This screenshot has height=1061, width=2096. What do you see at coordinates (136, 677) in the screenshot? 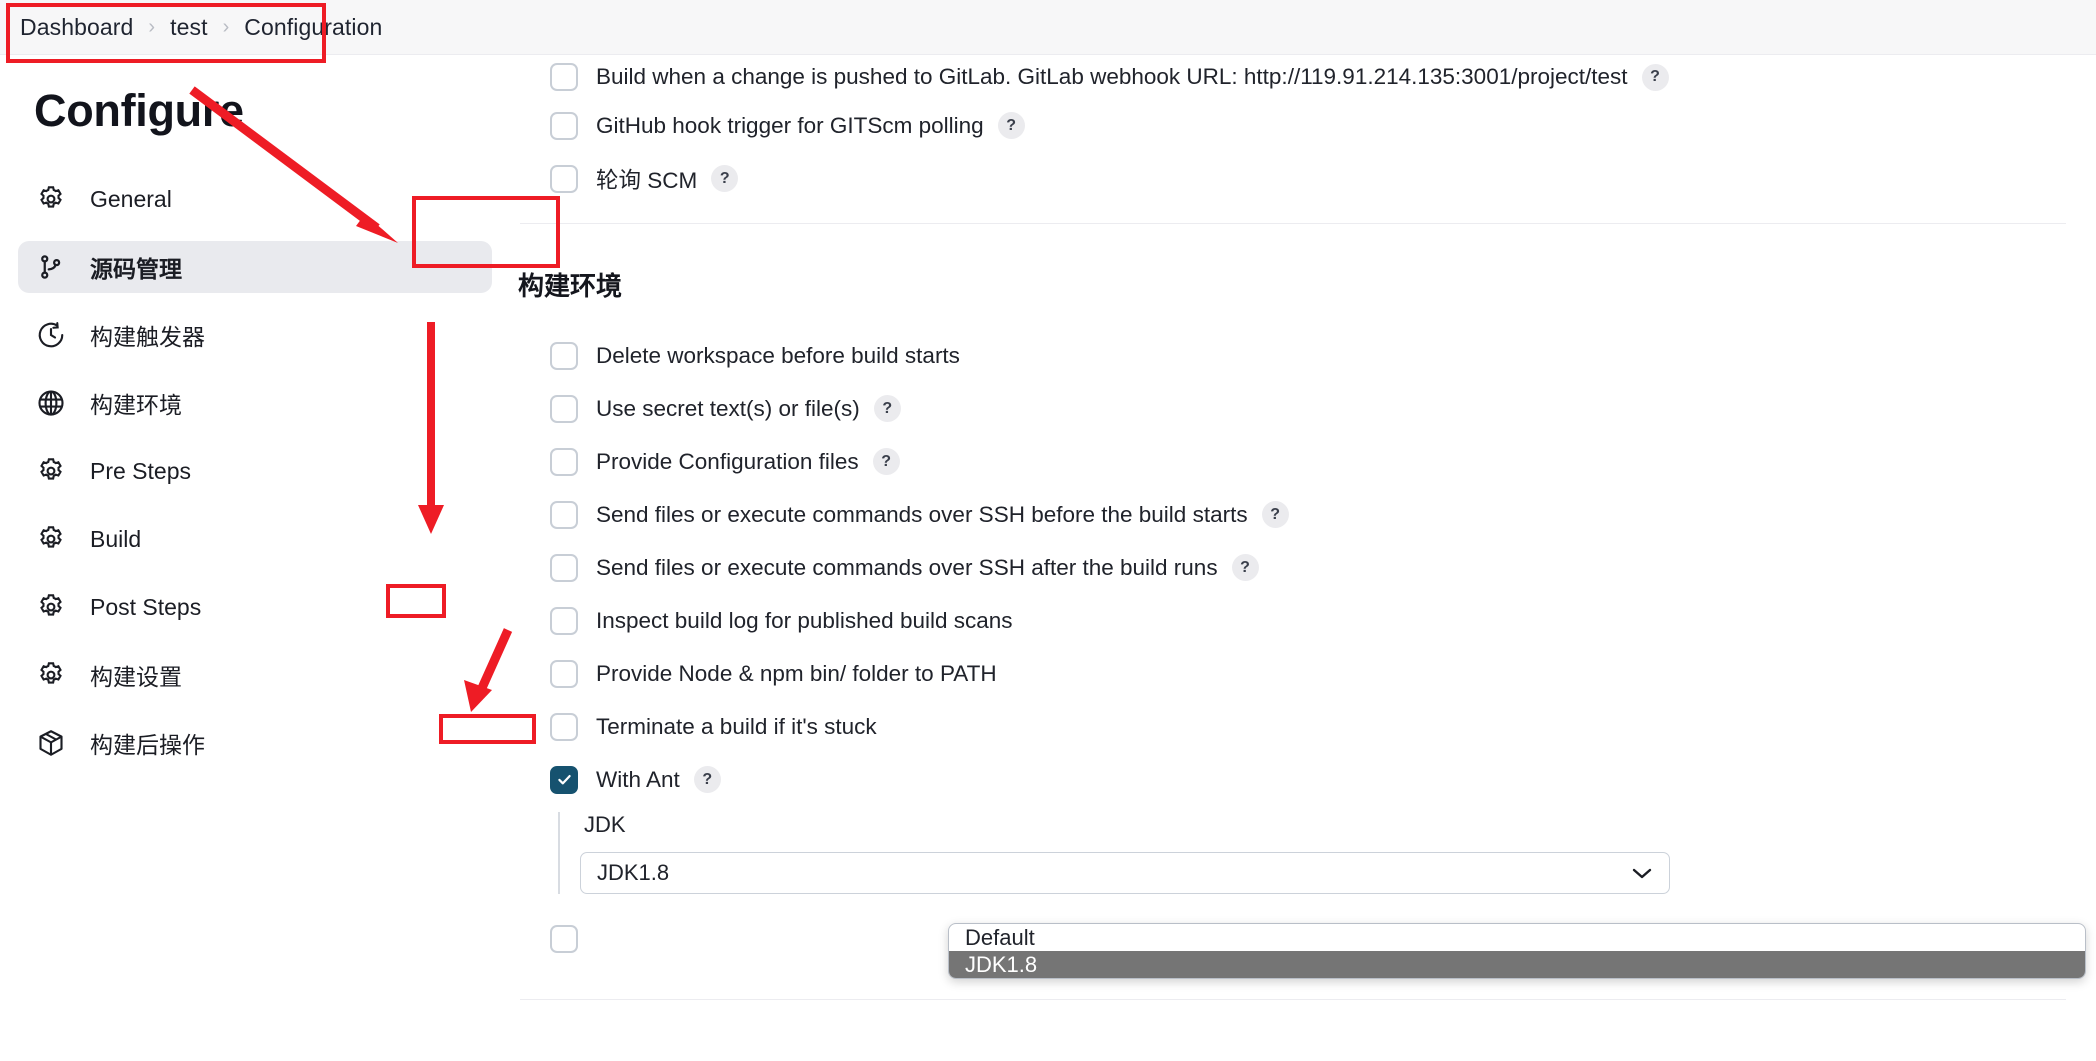
I see `sidebar-item-label: 构建设置` at bounding box center [136, 677].